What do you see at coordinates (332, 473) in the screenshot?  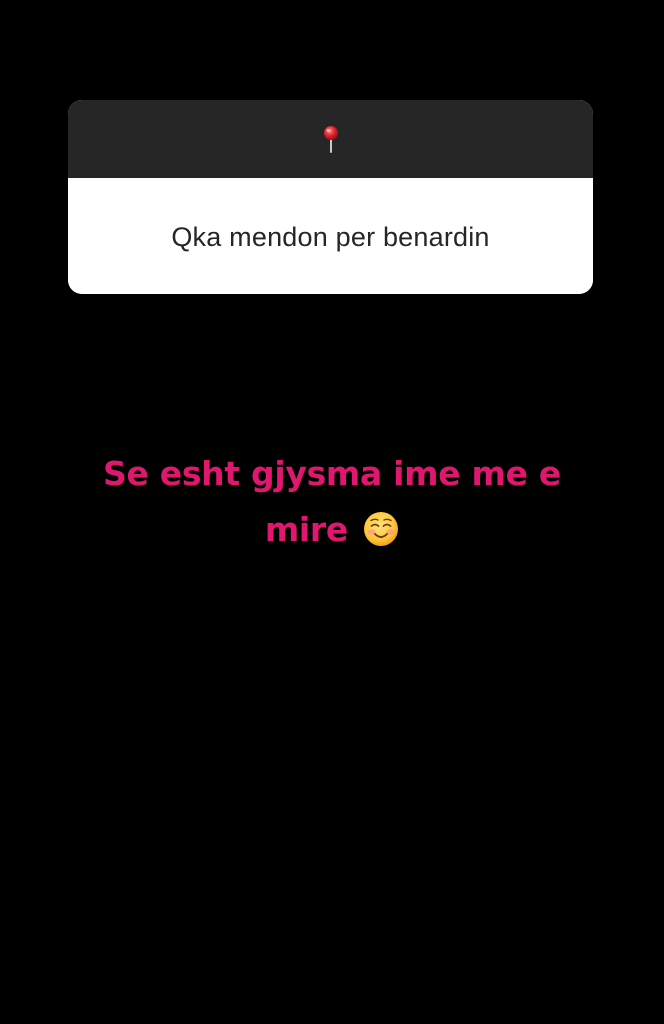 I see `answer-line-1: Se esht gjysma ime me e` at bounding box center [332, 473].